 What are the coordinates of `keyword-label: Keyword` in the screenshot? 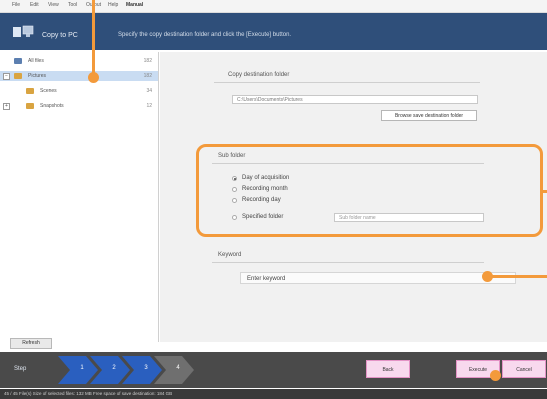 It's located at (230, 255).